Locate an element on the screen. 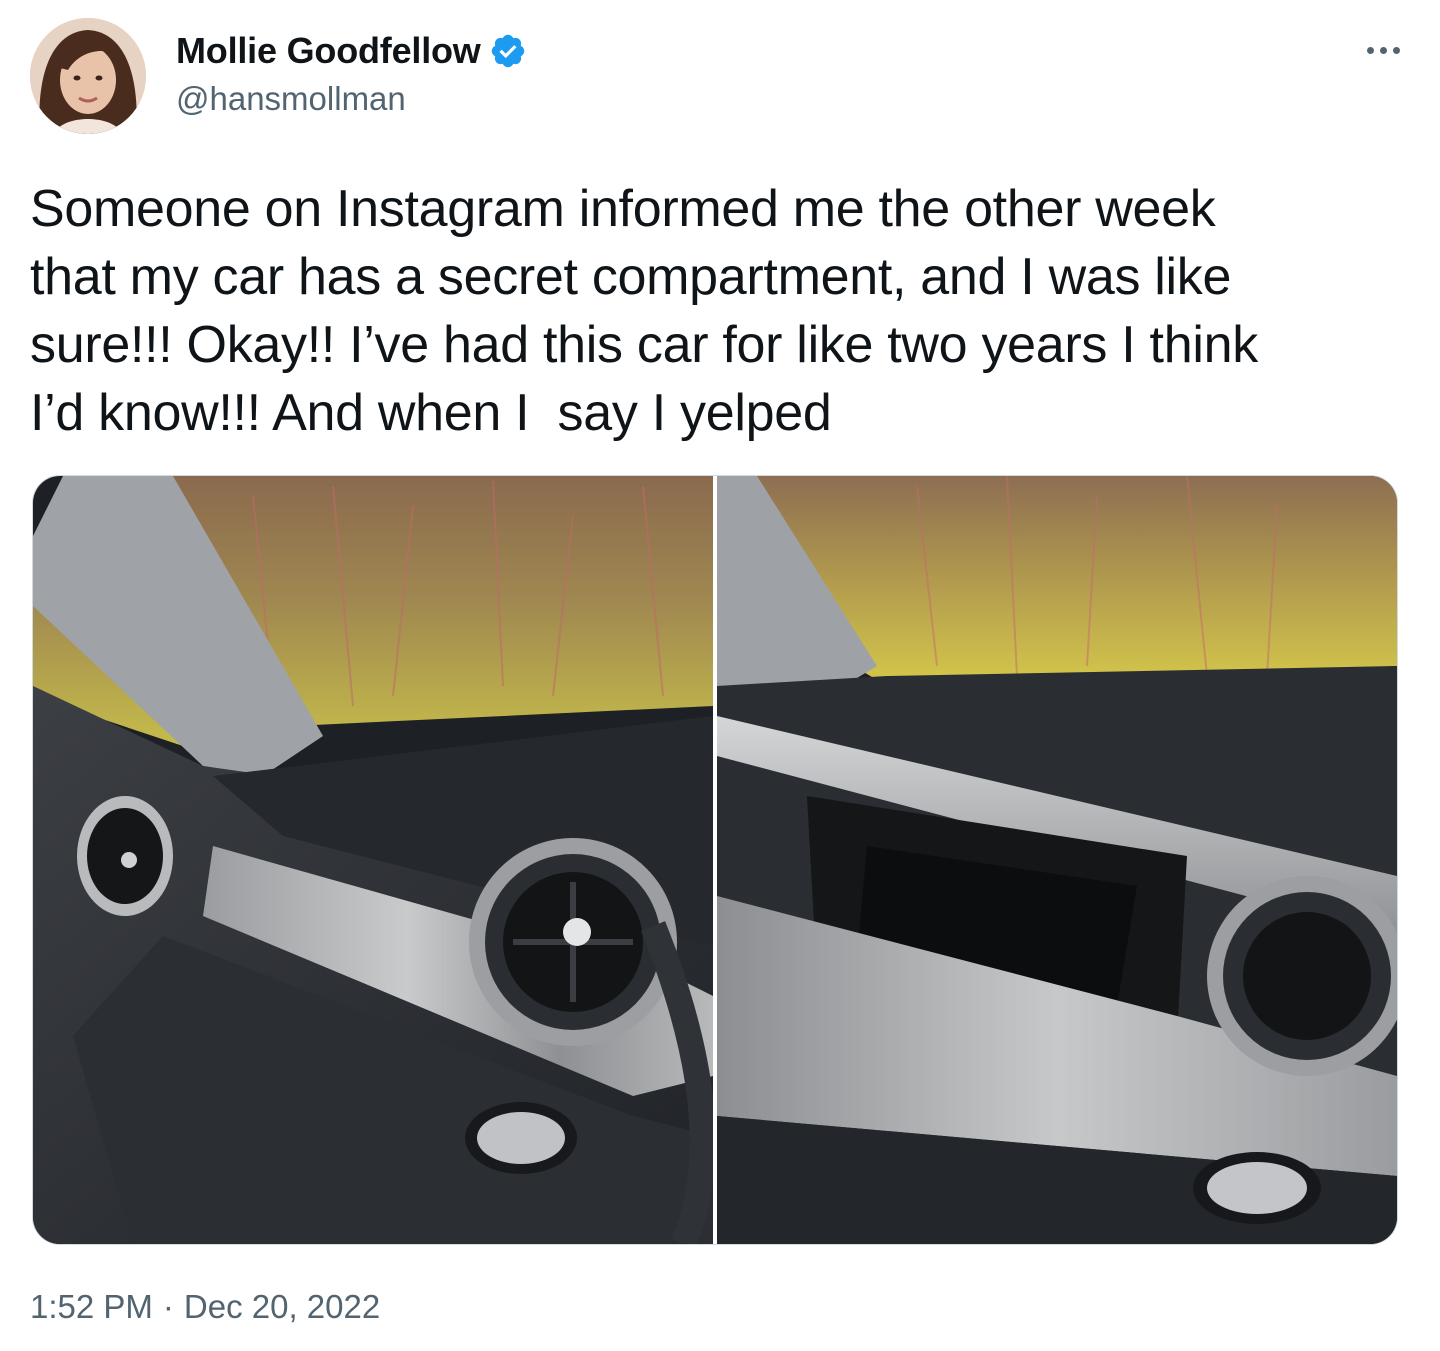  timestamp-date: Dec 20, 2022 is located at coordinates (282, 1306).